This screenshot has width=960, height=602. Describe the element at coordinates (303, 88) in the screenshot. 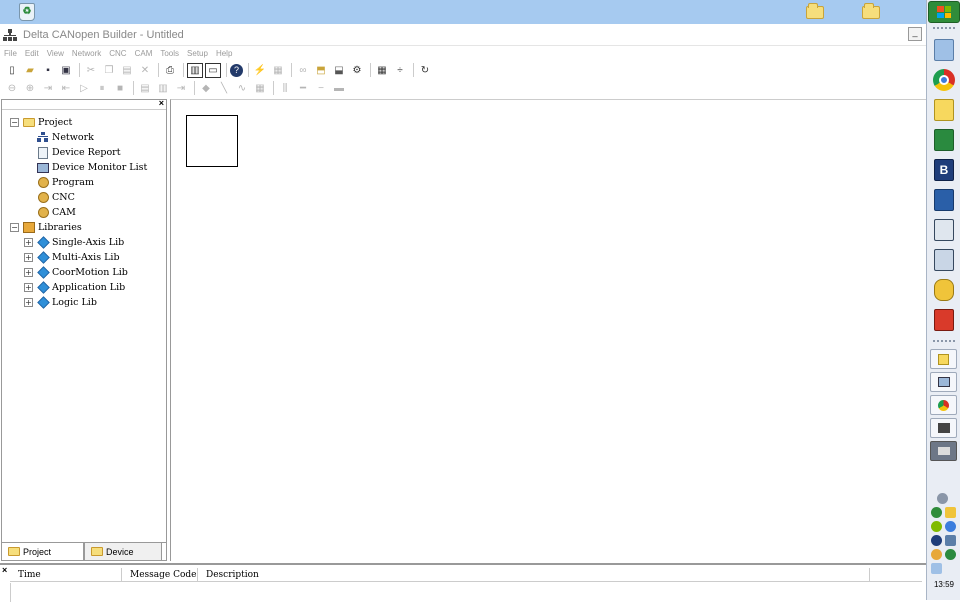

I see `h-line-icon: ━` at that location.